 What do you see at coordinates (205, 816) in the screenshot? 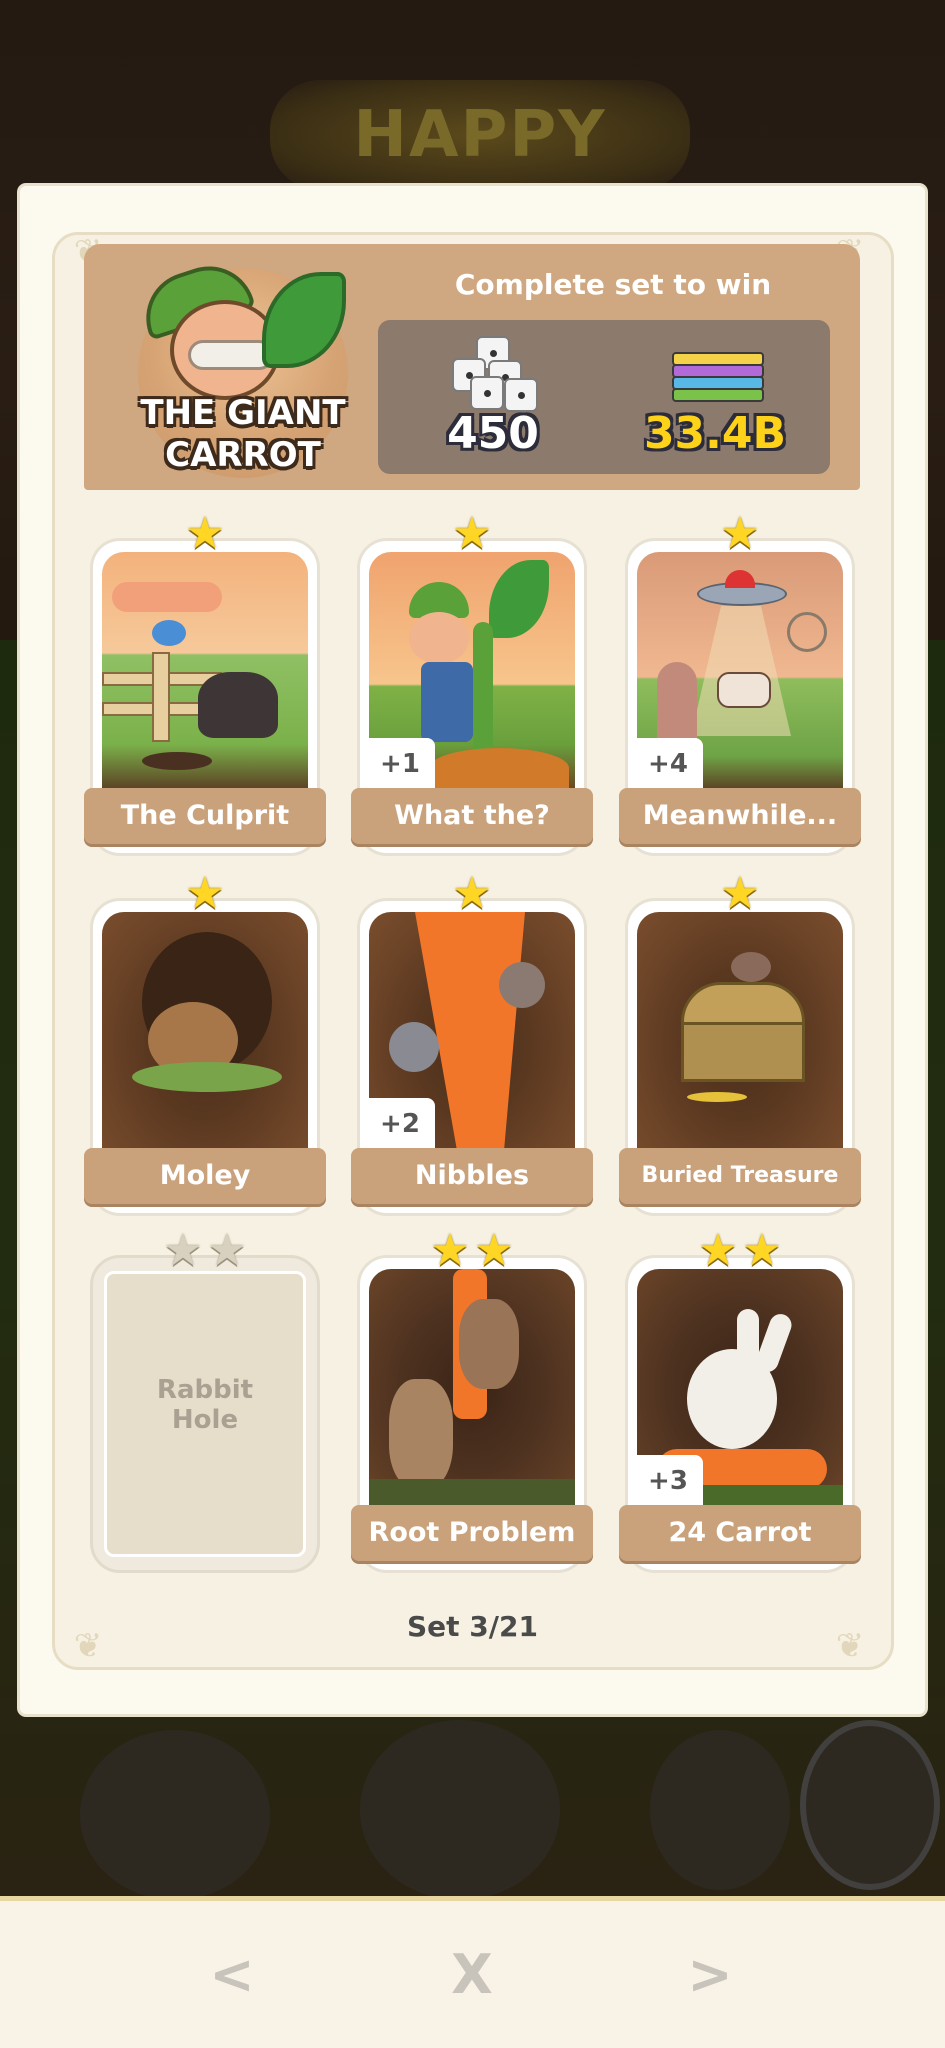
I see `card-label: The Culprit` at bounding box center [205, 816].